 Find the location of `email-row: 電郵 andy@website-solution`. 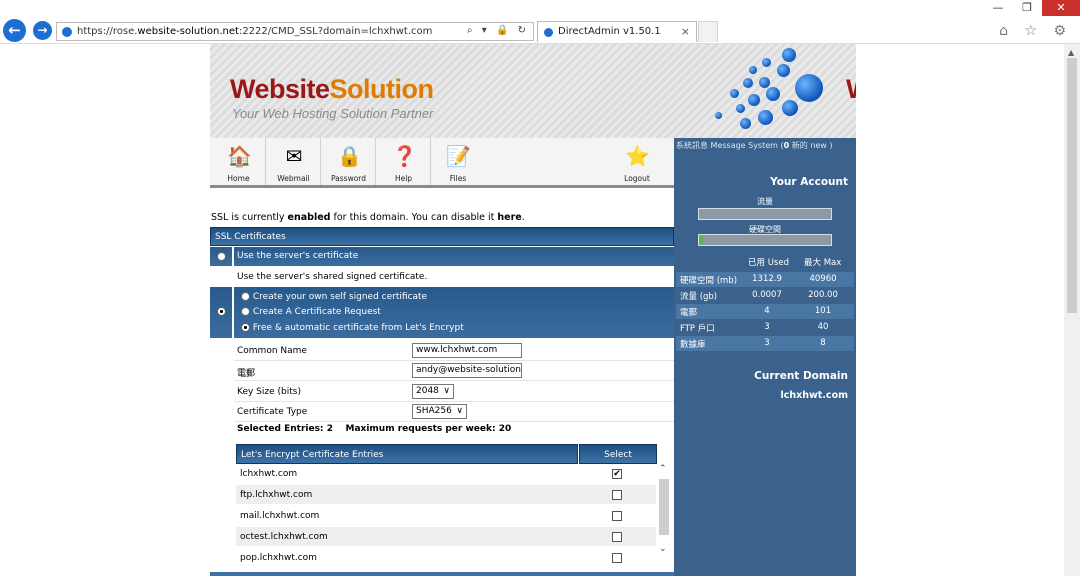

email-row: 電郵 andy@website-solution is located at coordinates (454, 371).